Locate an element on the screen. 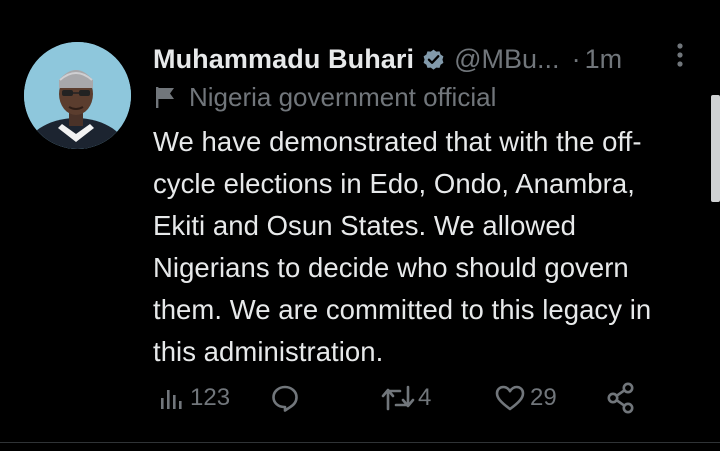 The height and width of the screenshot is (451, 720). views-button: 123 is located at coordinates (194, 398).